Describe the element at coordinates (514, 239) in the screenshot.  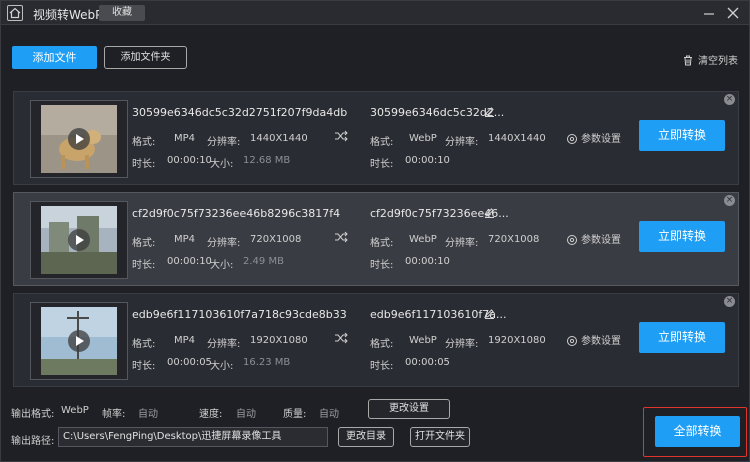
I see `output-resolution: 720X1008` at that location.